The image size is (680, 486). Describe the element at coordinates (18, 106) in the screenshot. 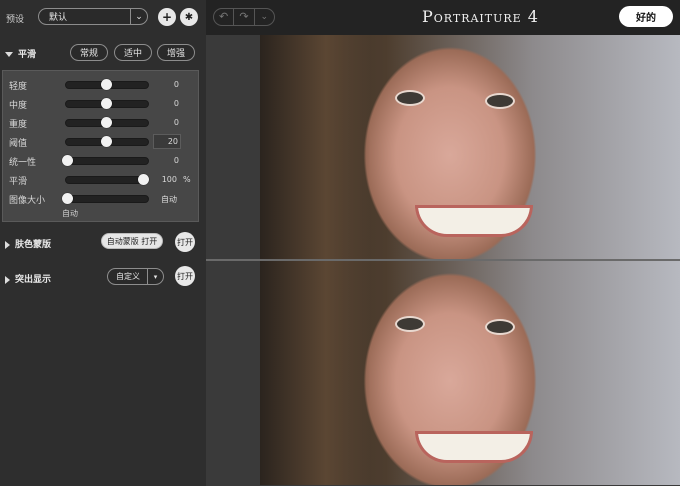

I see `slider-label: 中度` at that location.